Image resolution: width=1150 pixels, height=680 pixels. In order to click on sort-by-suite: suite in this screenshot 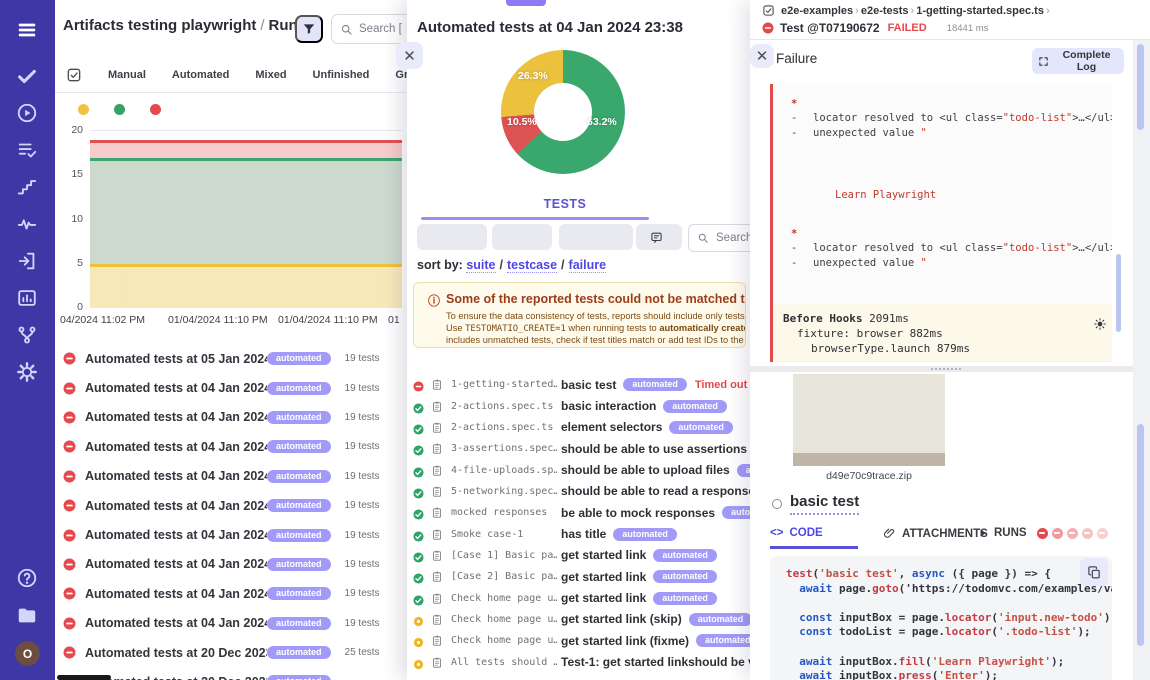, I will do `click(481, 265)`.